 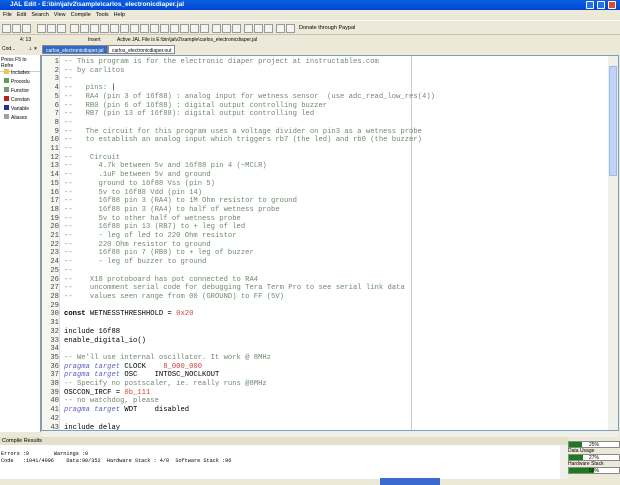 I want to click on line-number: 41, so click(x=54, y=410).